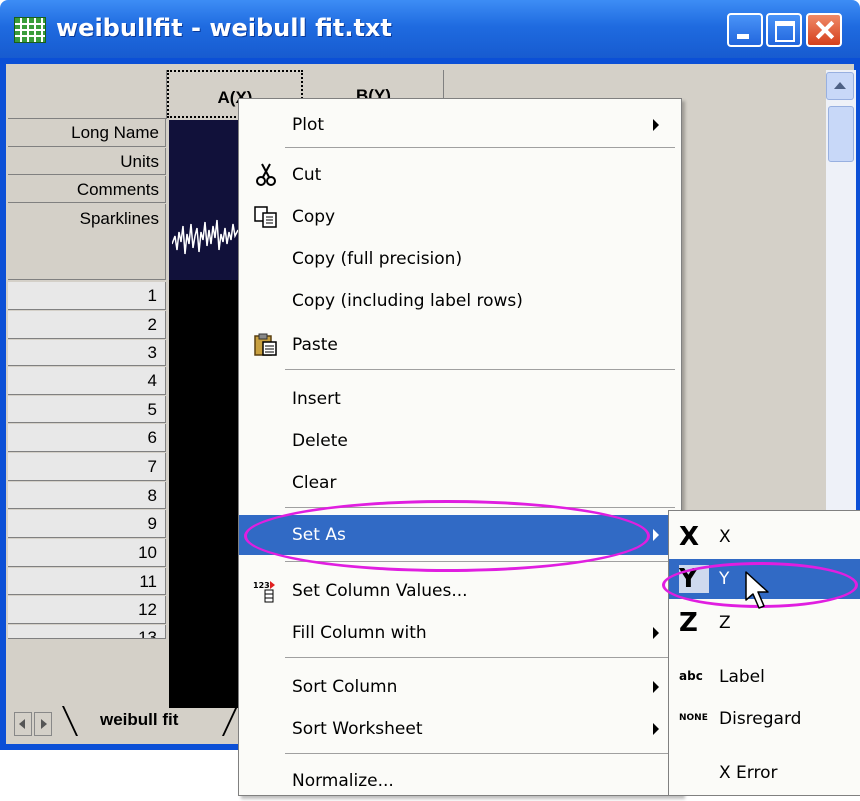 The image size is (860, 801). Describe the element at coordinates (377, 259) in the screenshot. I see `menu-item-label: Copy (full precision)` at that location.